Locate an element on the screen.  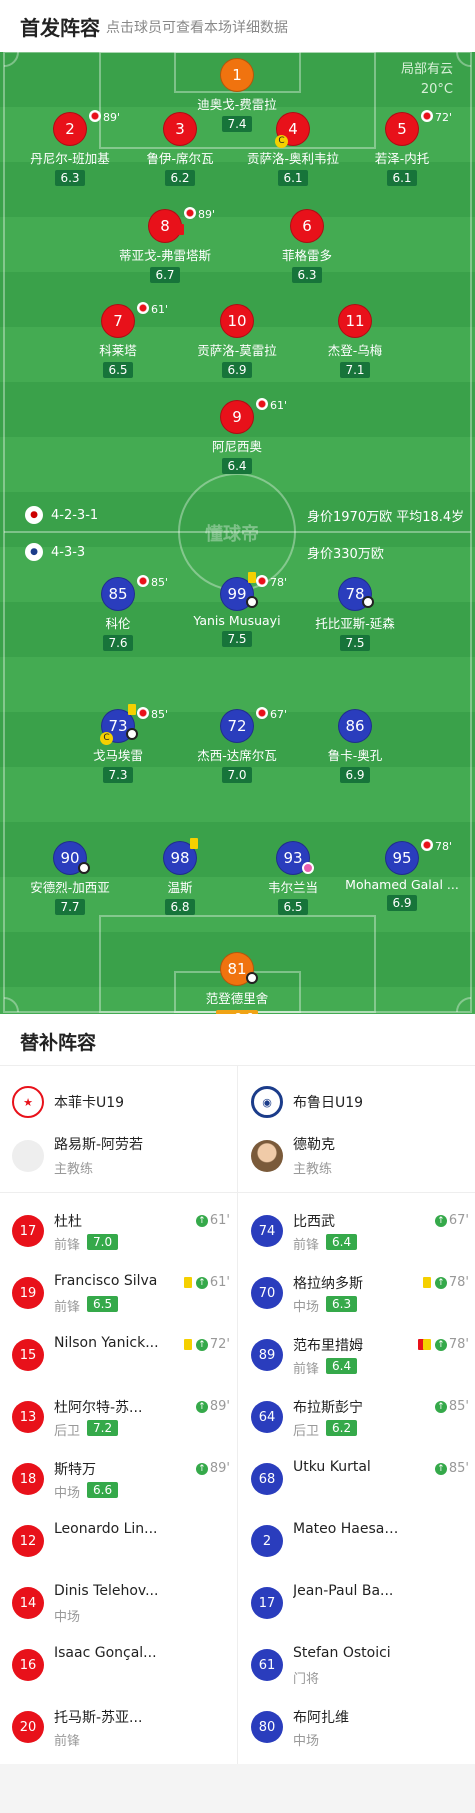
away-team-header: ◉ 布鲁日U19 is located at coordinates (307, 1102).